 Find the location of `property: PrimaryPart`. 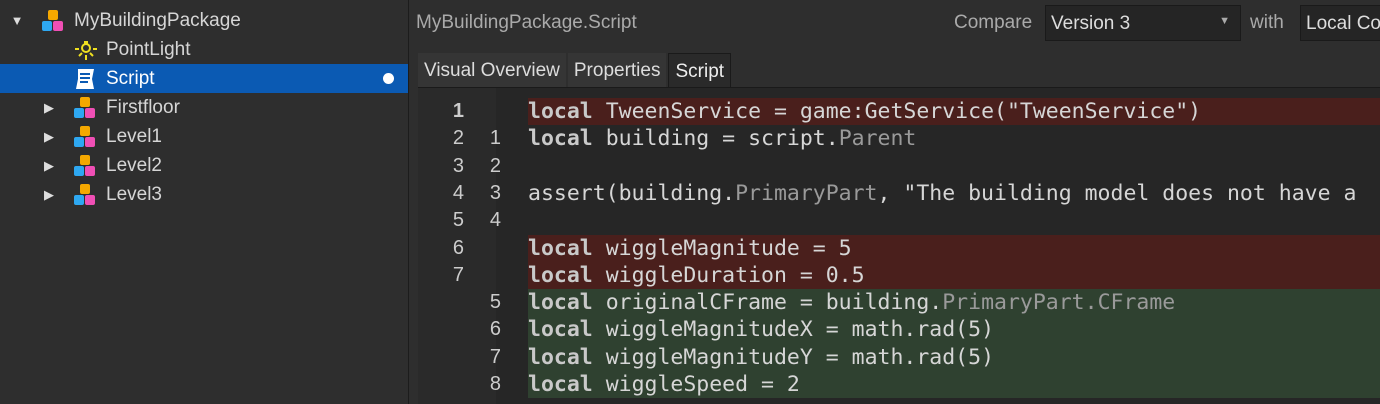

property: PrimaryPart is located at coordinates (806, 193).